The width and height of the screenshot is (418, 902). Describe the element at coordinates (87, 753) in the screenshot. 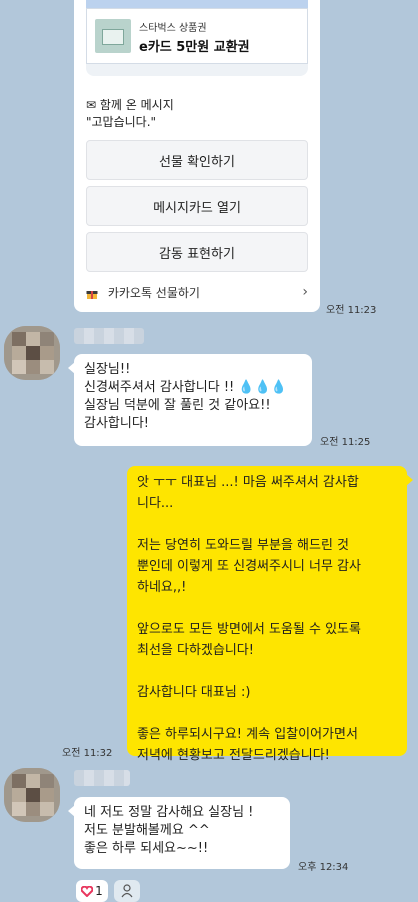

I see `message-time: 오전 11:32` at that location.